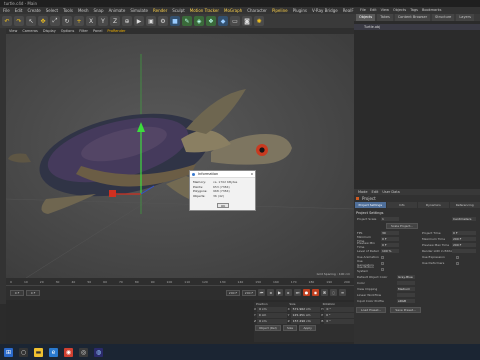 This screenshot has width=480, height=360. I want to click on light-icon: ✺, so click(259, 21).